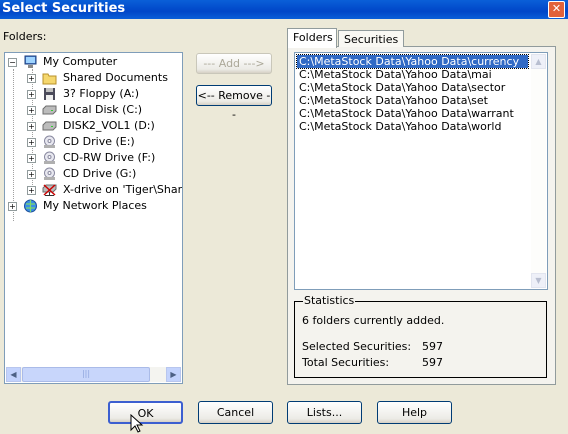  What do you see at coordinates (137, 423) in the screenshot?
I see `mouse-cursor-icon` at bounding box center [137, 423].